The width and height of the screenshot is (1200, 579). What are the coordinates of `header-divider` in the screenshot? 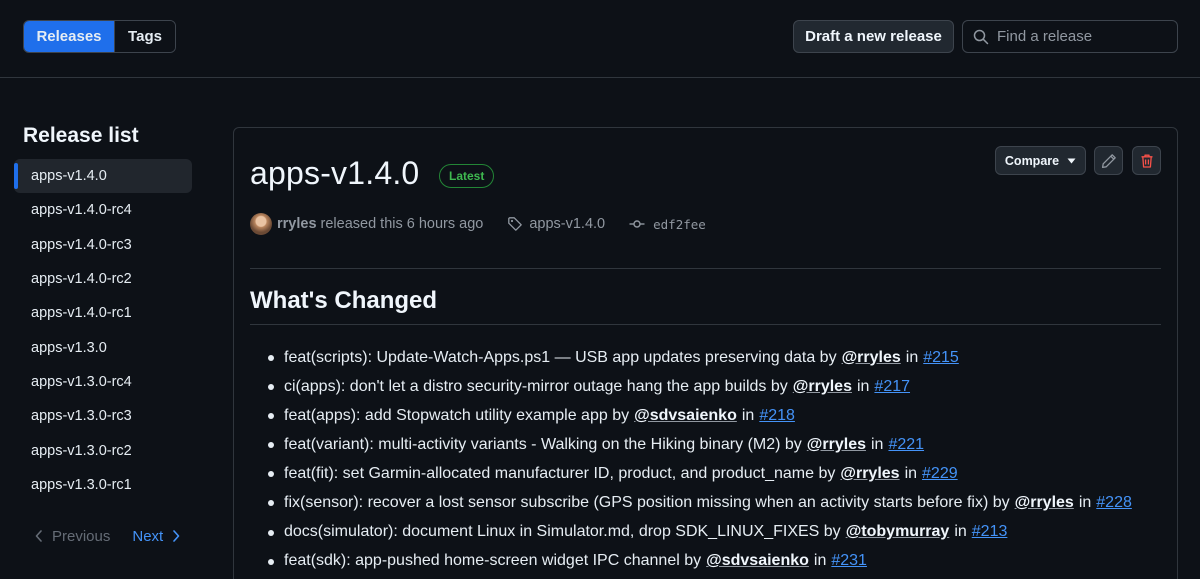 It's located at (705, 268).